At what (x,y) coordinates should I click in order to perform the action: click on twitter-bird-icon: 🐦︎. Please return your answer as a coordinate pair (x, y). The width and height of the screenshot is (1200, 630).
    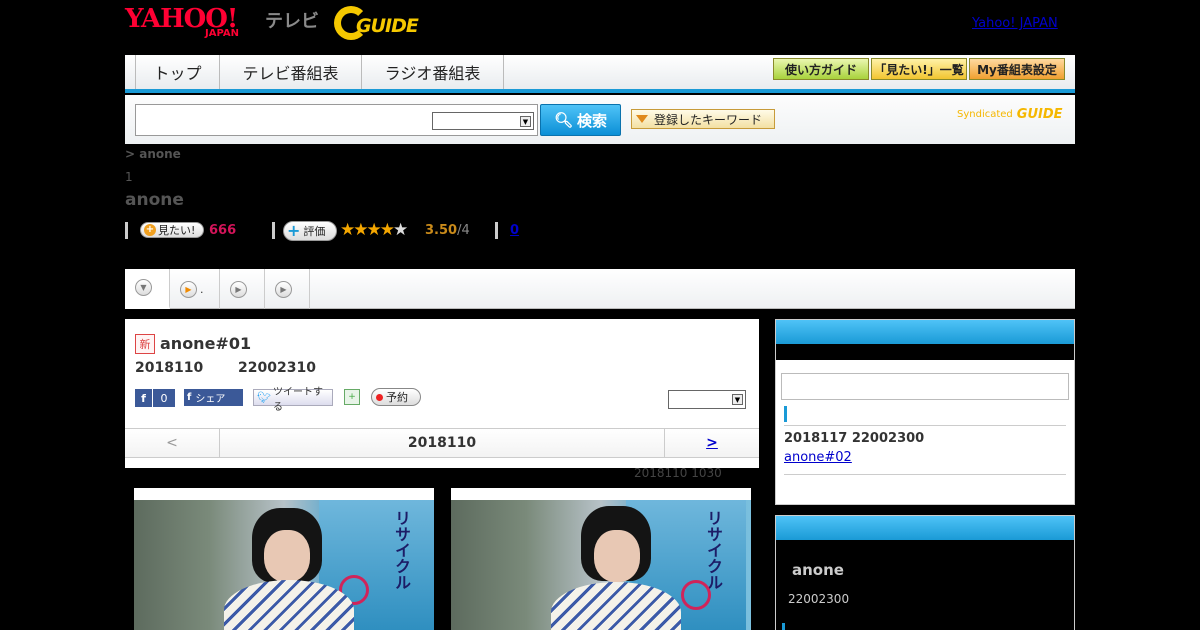
    Looking at the image, I should click on (264, 397).